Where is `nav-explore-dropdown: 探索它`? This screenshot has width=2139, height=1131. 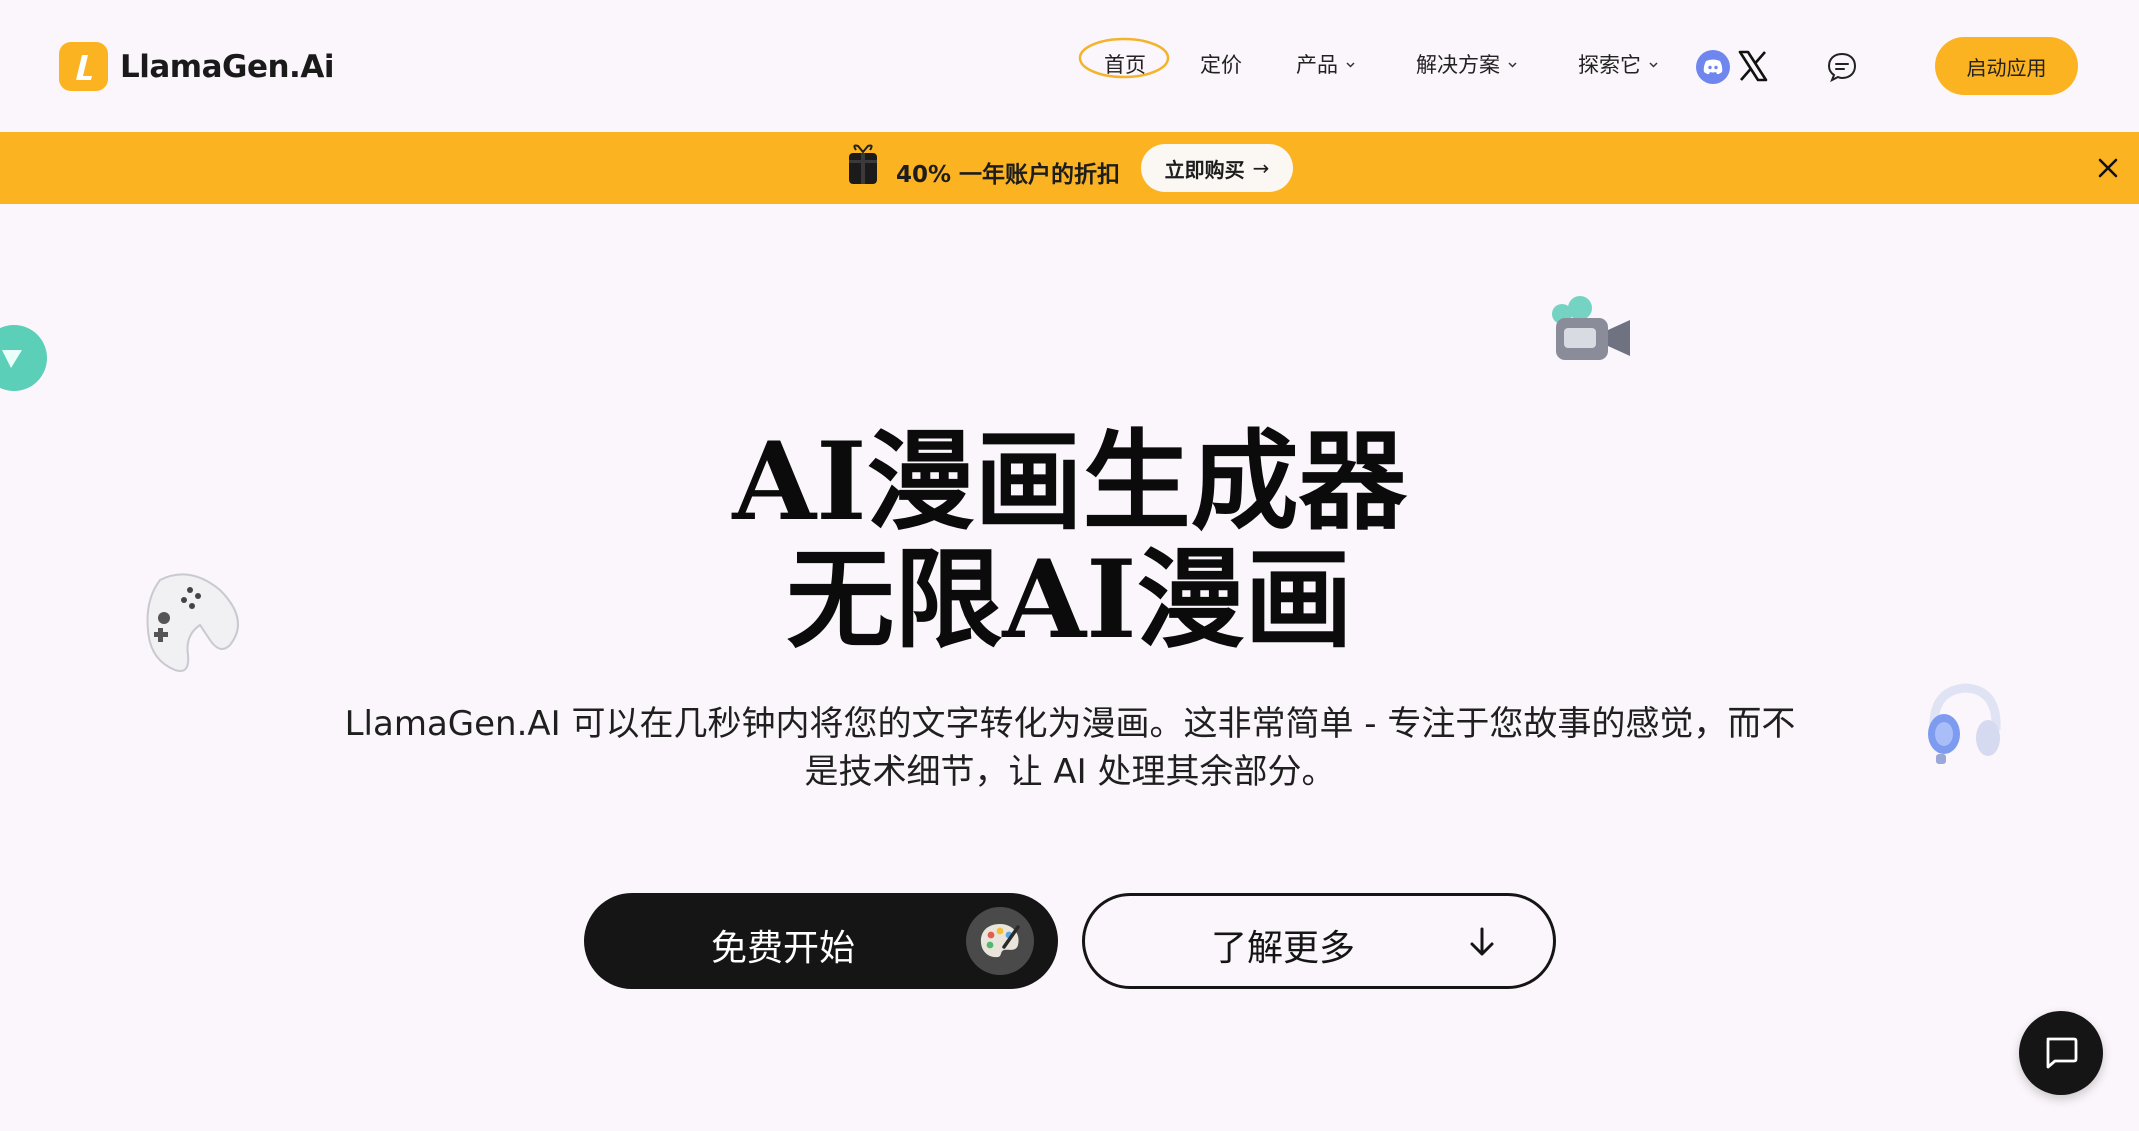 nav-explore-dropdown: 探索它 is located at coordinates (1618, 64).